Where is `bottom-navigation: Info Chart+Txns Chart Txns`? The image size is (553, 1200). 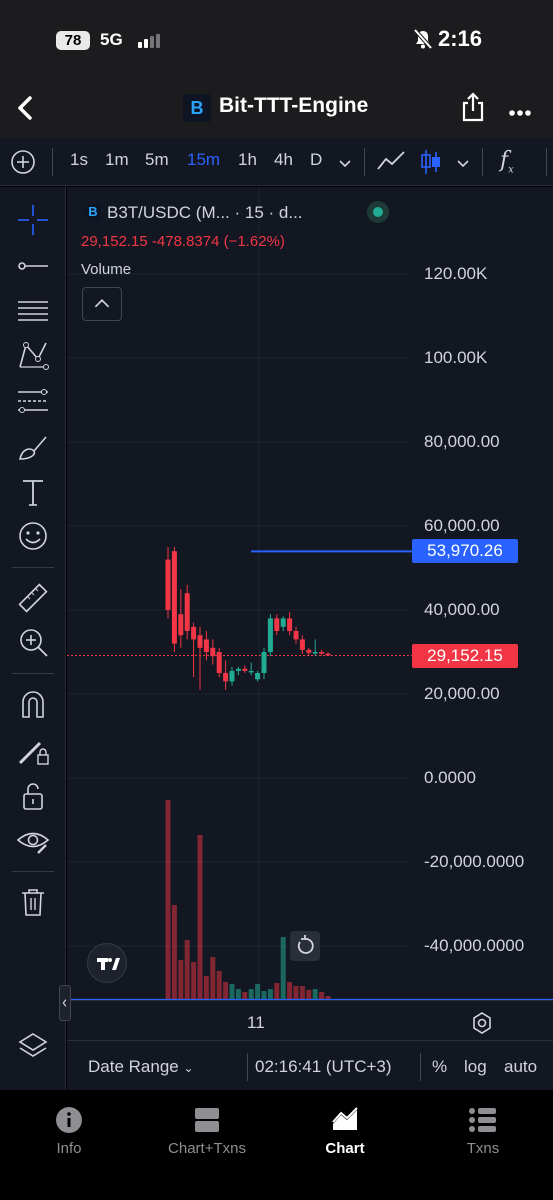 bottom-navigation: Info Chart+Txns Chart Txns is located at coordinates (276, 1145).